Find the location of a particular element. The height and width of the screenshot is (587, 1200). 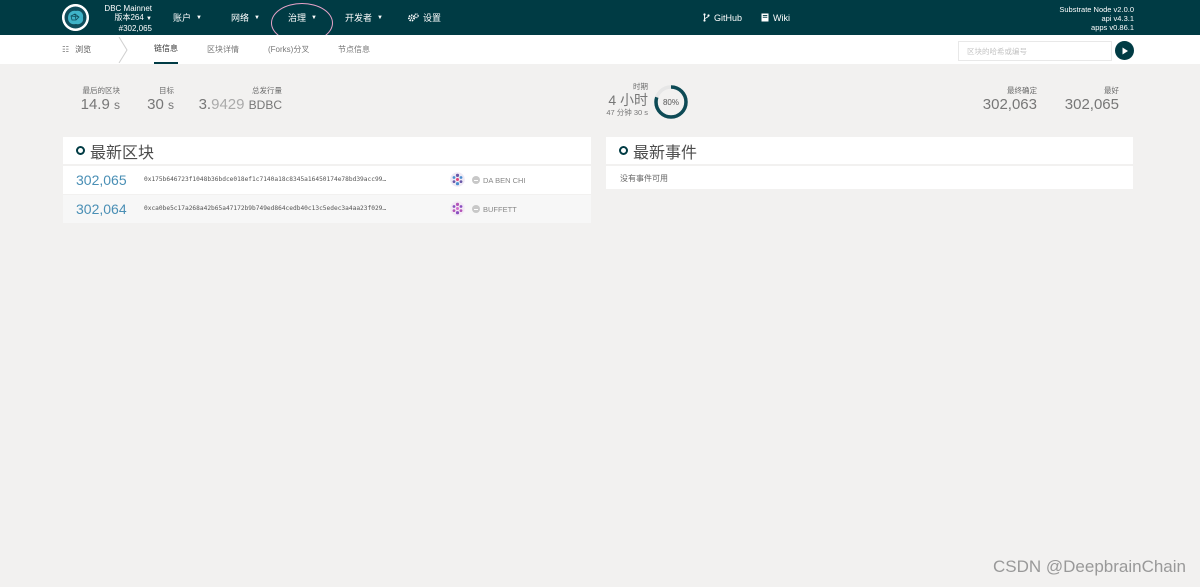

chain-name: DBC Mainnet is located at coordinates (128, 8).